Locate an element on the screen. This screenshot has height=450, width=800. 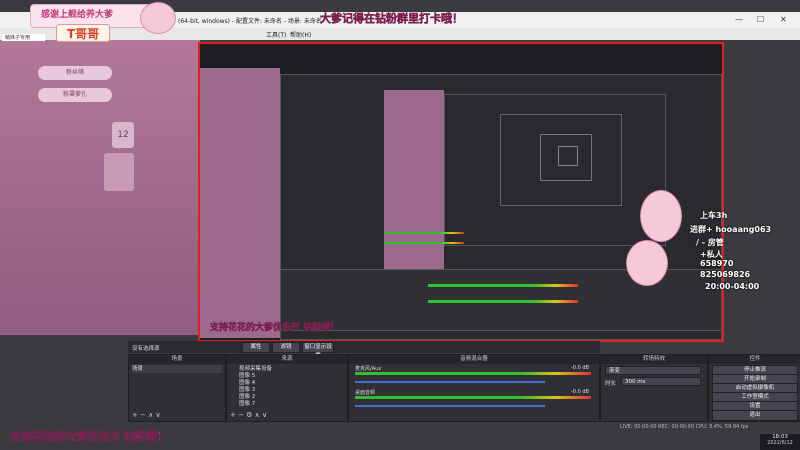
exit-button: 退出 is located at coordinates (755, 415).